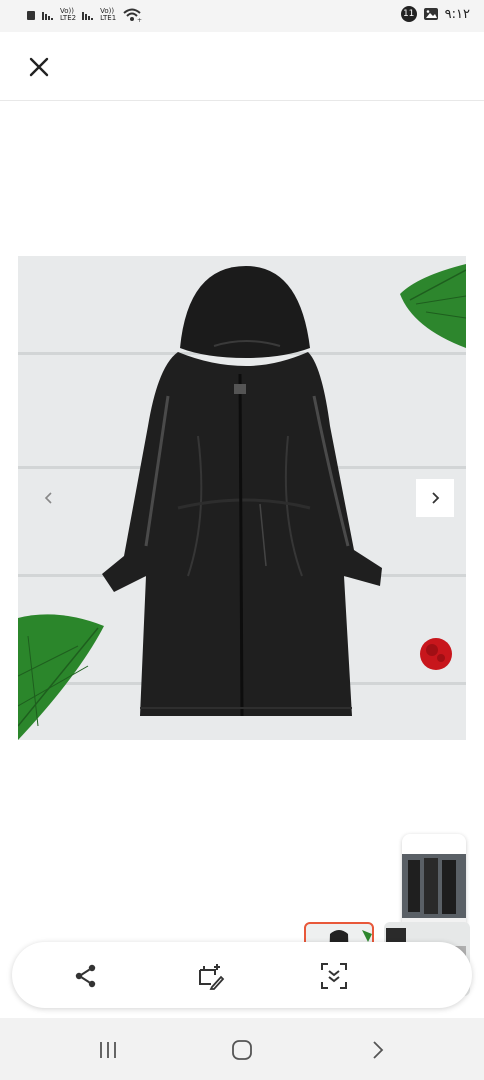  Describe the element at coordinates (408, 14) in the screenshot. I see `notification-badge: 11` at that location.